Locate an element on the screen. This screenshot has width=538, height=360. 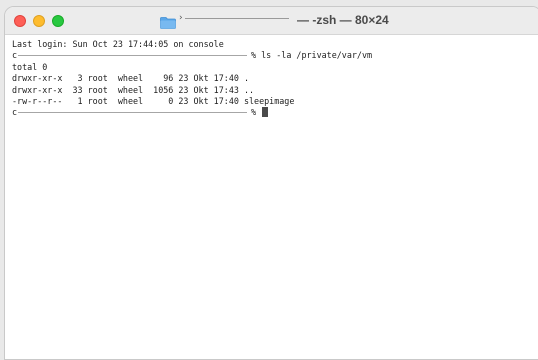
redacted-path is located at coordinates (237, 18).